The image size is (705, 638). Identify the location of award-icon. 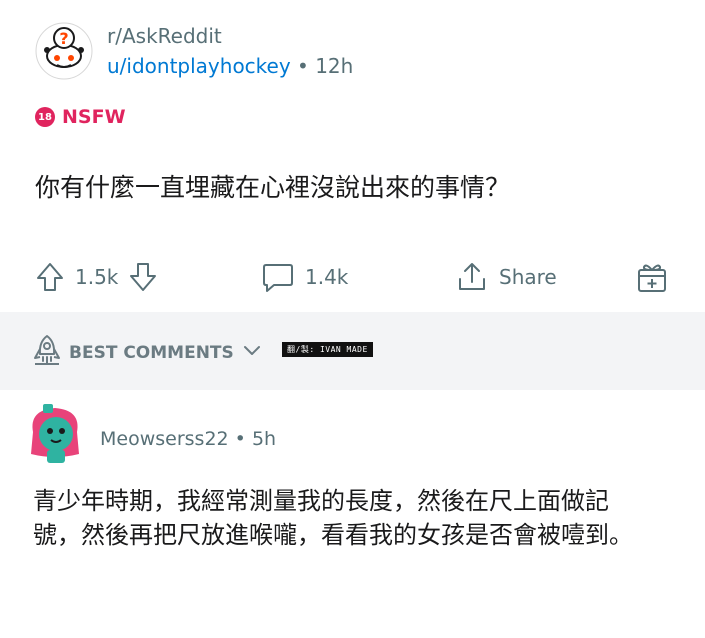
(652, 277).